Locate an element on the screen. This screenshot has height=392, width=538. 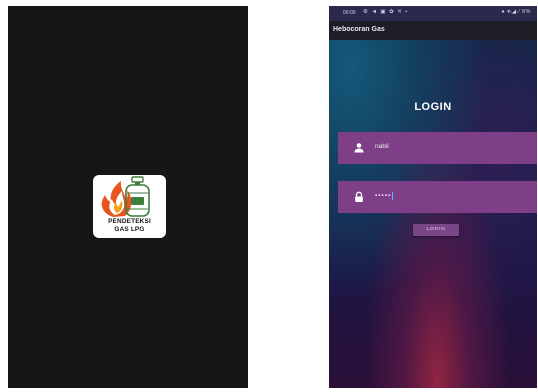
app-title: Hebocoran Gas is located at coordinates (359, 29).